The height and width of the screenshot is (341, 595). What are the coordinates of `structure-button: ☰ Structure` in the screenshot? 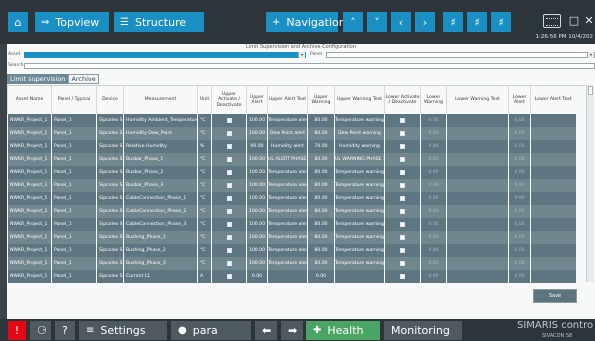 It's located at (159, 22).